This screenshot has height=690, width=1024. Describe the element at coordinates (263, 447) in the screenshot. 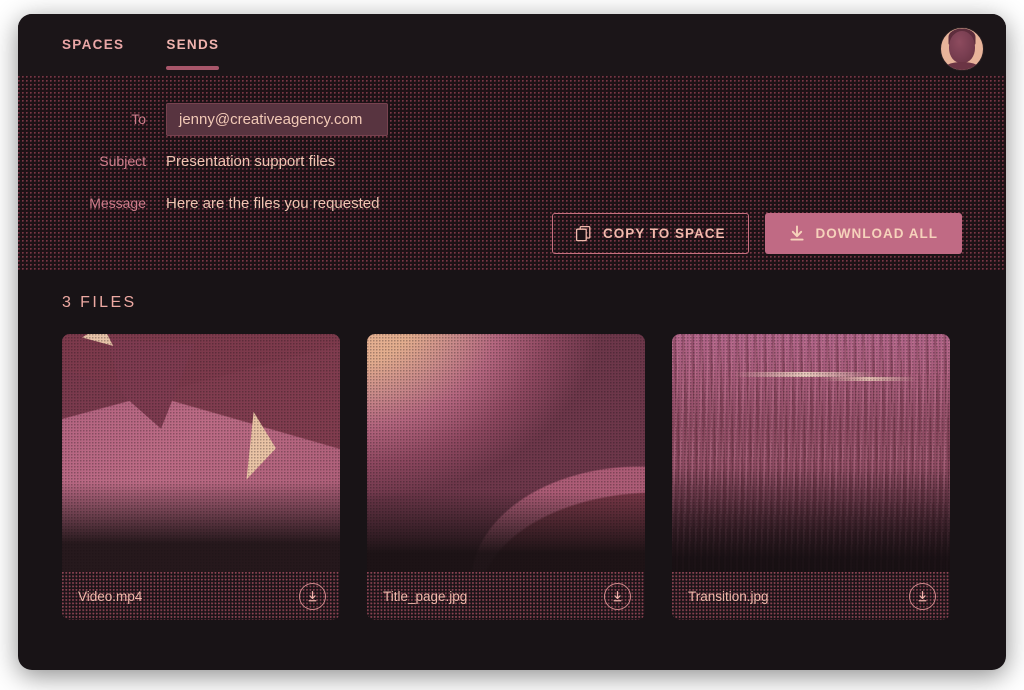

I see `thumbnail-shape-triangle` at that location.